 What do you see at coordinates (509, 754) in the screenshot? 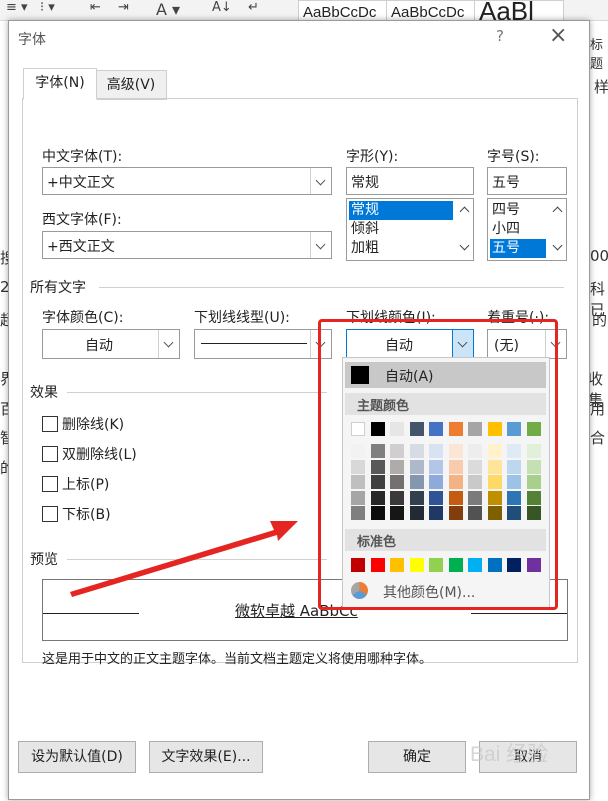
I see `watermark: Bai 经验` at bounding box center [509, 754].